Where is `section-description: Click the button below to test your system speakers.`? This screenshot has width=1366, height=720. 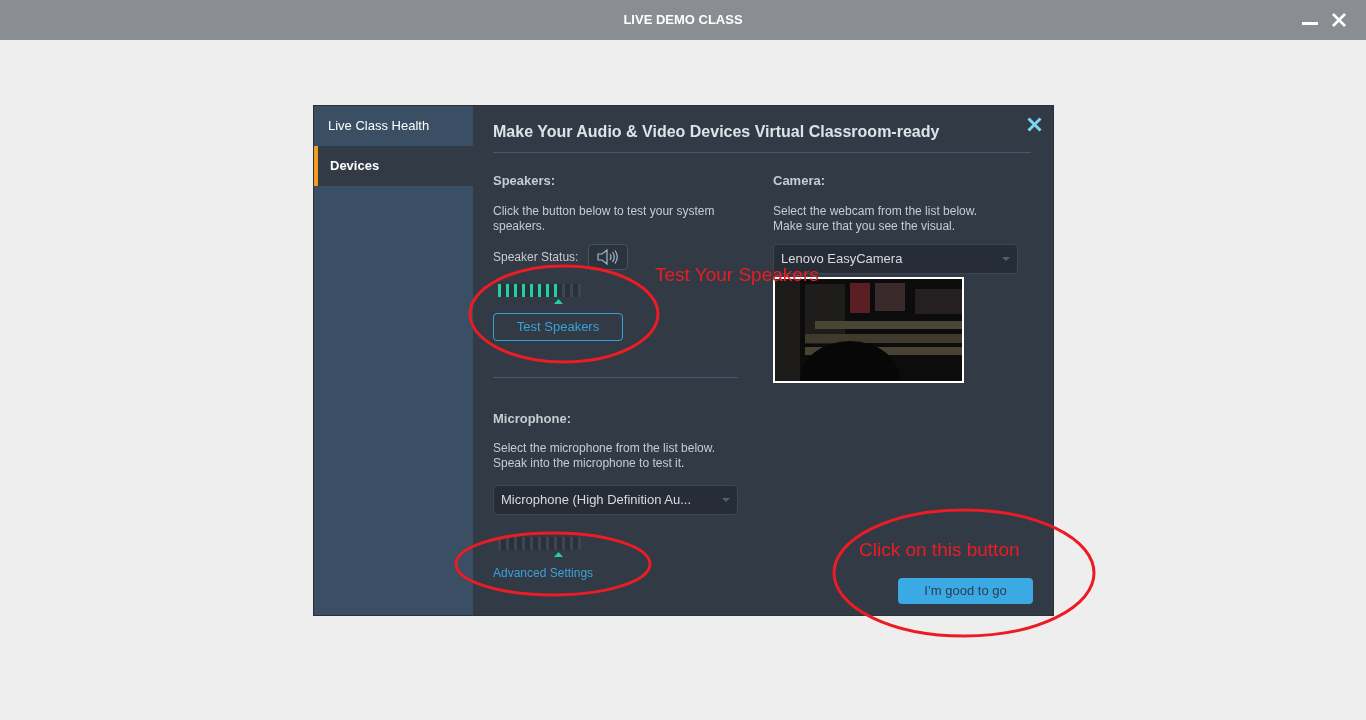
section-description: Click the button below to test your system speakers. is located at coordinates (604, 218).